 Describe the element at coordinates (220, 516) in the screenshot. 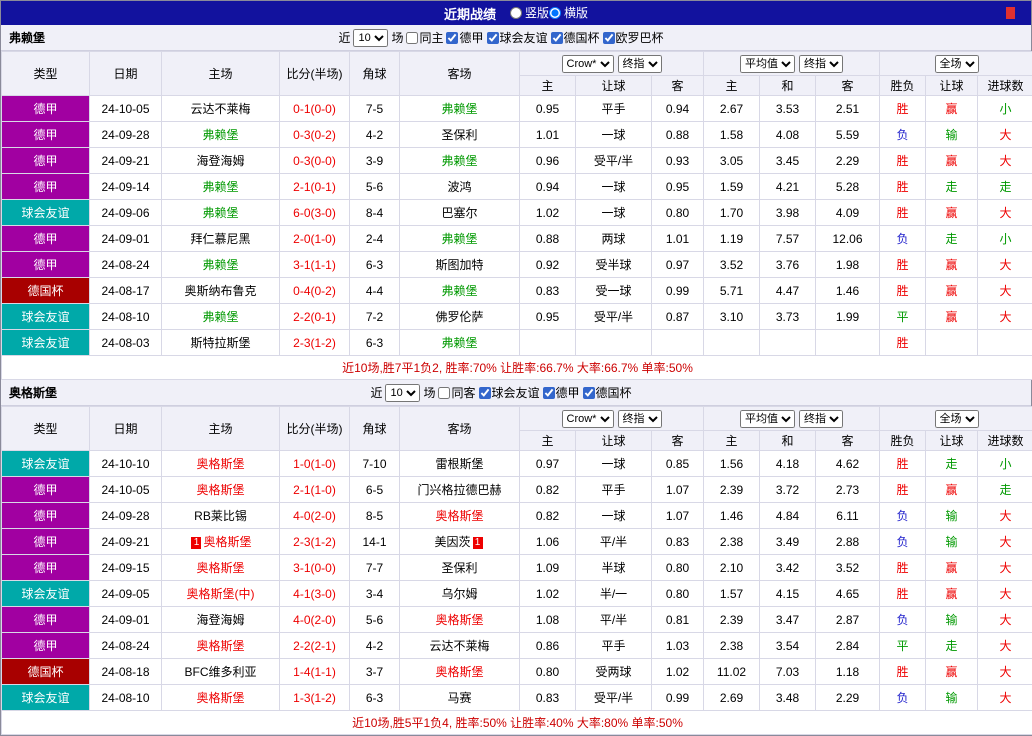

I see `home-team-name: RB莱比锡` at that location.